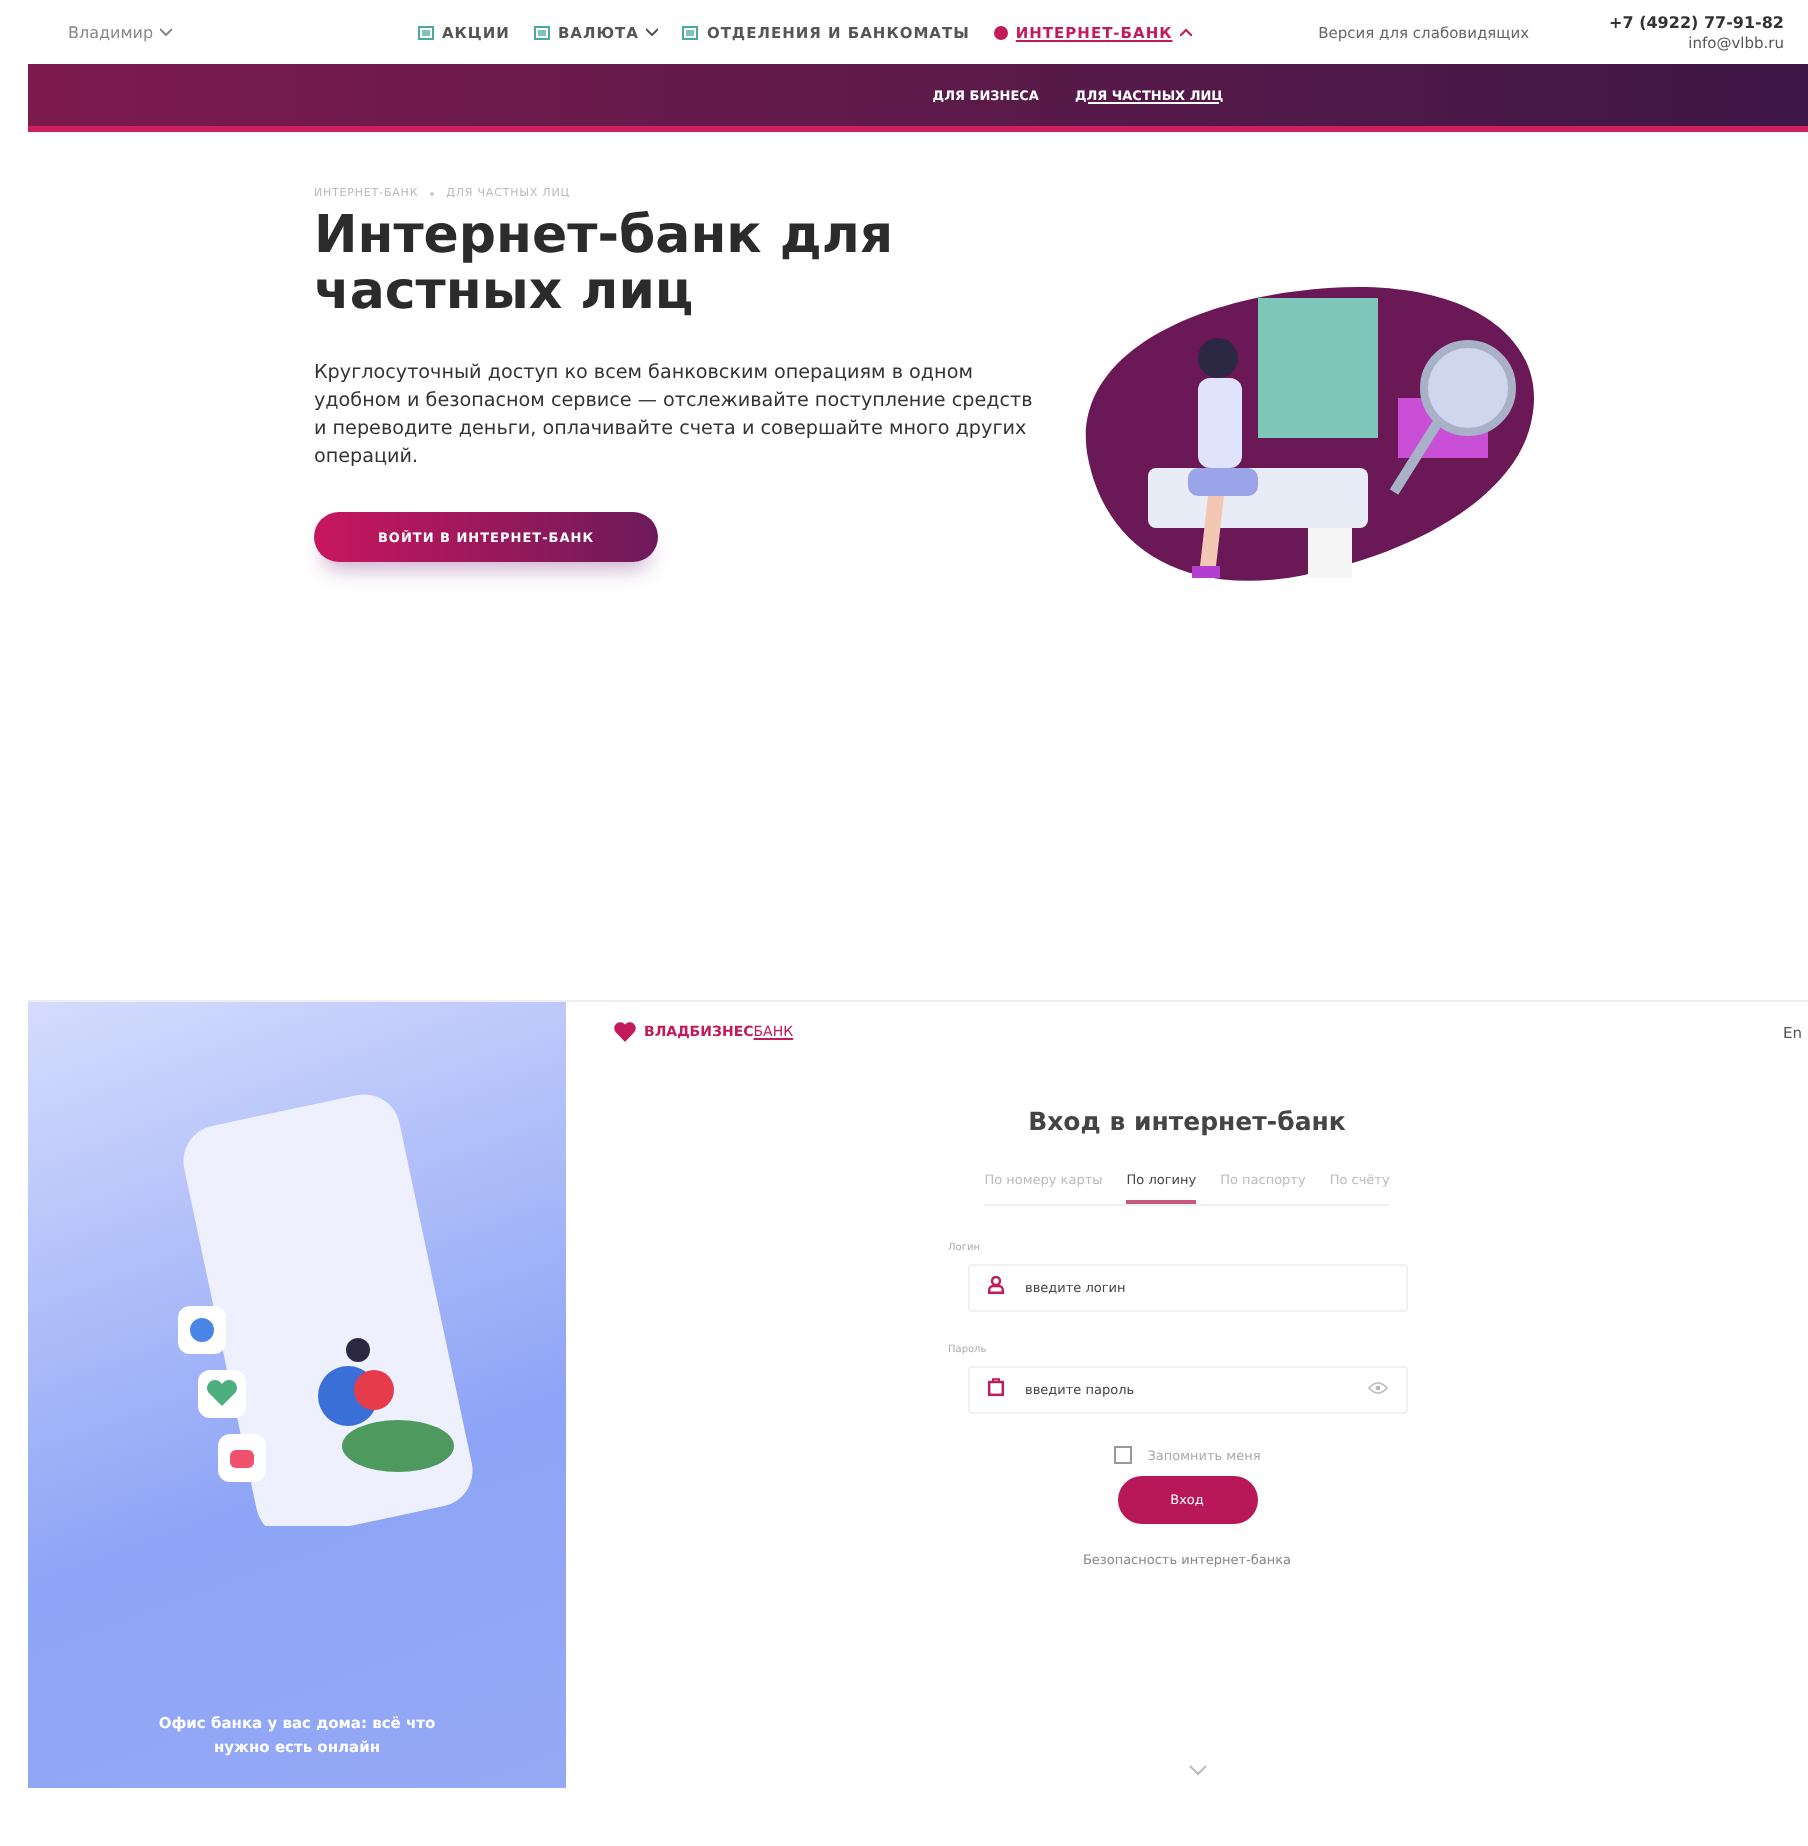 The height and width of the screenshot is (1846, 1808). I want to click on page-title: Интернет-банк для частных лиц, so click(605, 264).